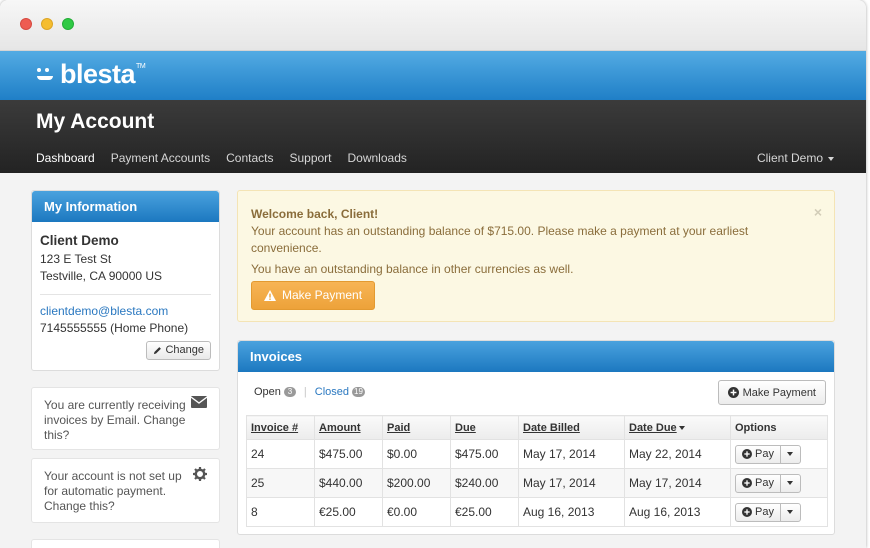  What do you see at coordinates (416, 427) in the screenshot?
I see `col-paid: Paid` at bounding box center [416, 427].